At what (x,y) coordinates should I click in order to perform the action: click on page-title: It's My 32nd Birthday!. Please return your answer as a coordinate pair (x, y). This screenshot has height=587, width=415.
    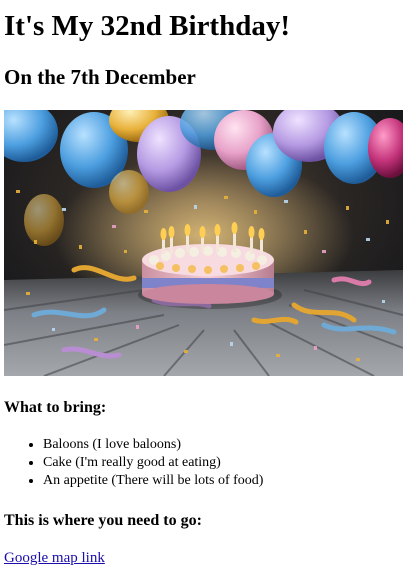
    Looking at the image, I should click on (147, 26).